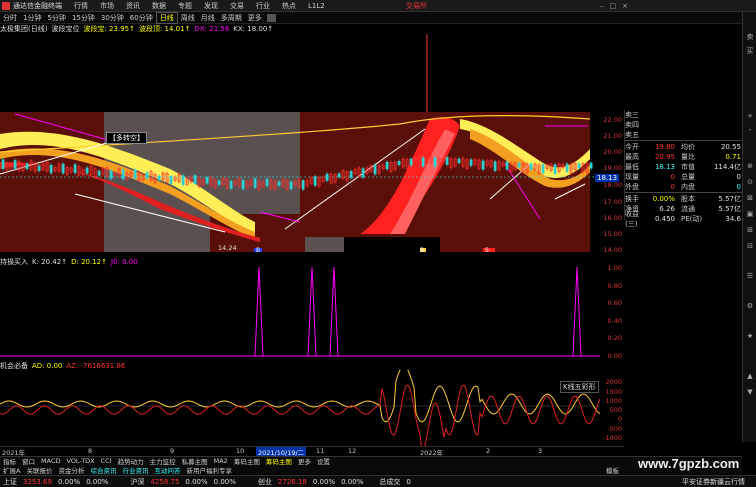 This screenshot has width=756, height=487. I want to click on menu-item: 专题, so click(185, 6).